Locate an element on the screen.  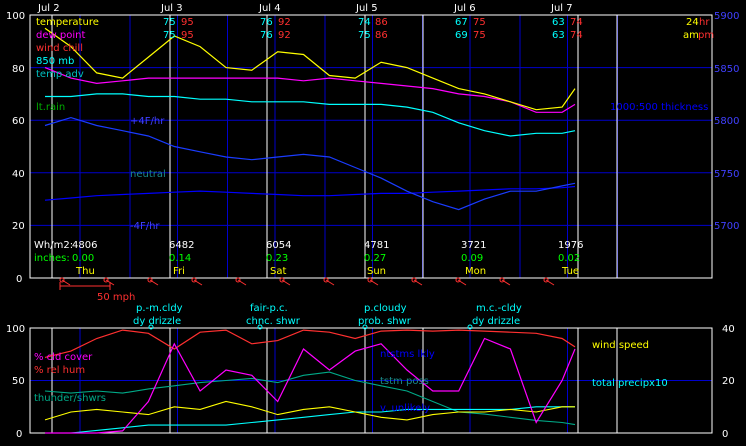
label-tstm2: tstm poss is located at coordinates (404, 381).